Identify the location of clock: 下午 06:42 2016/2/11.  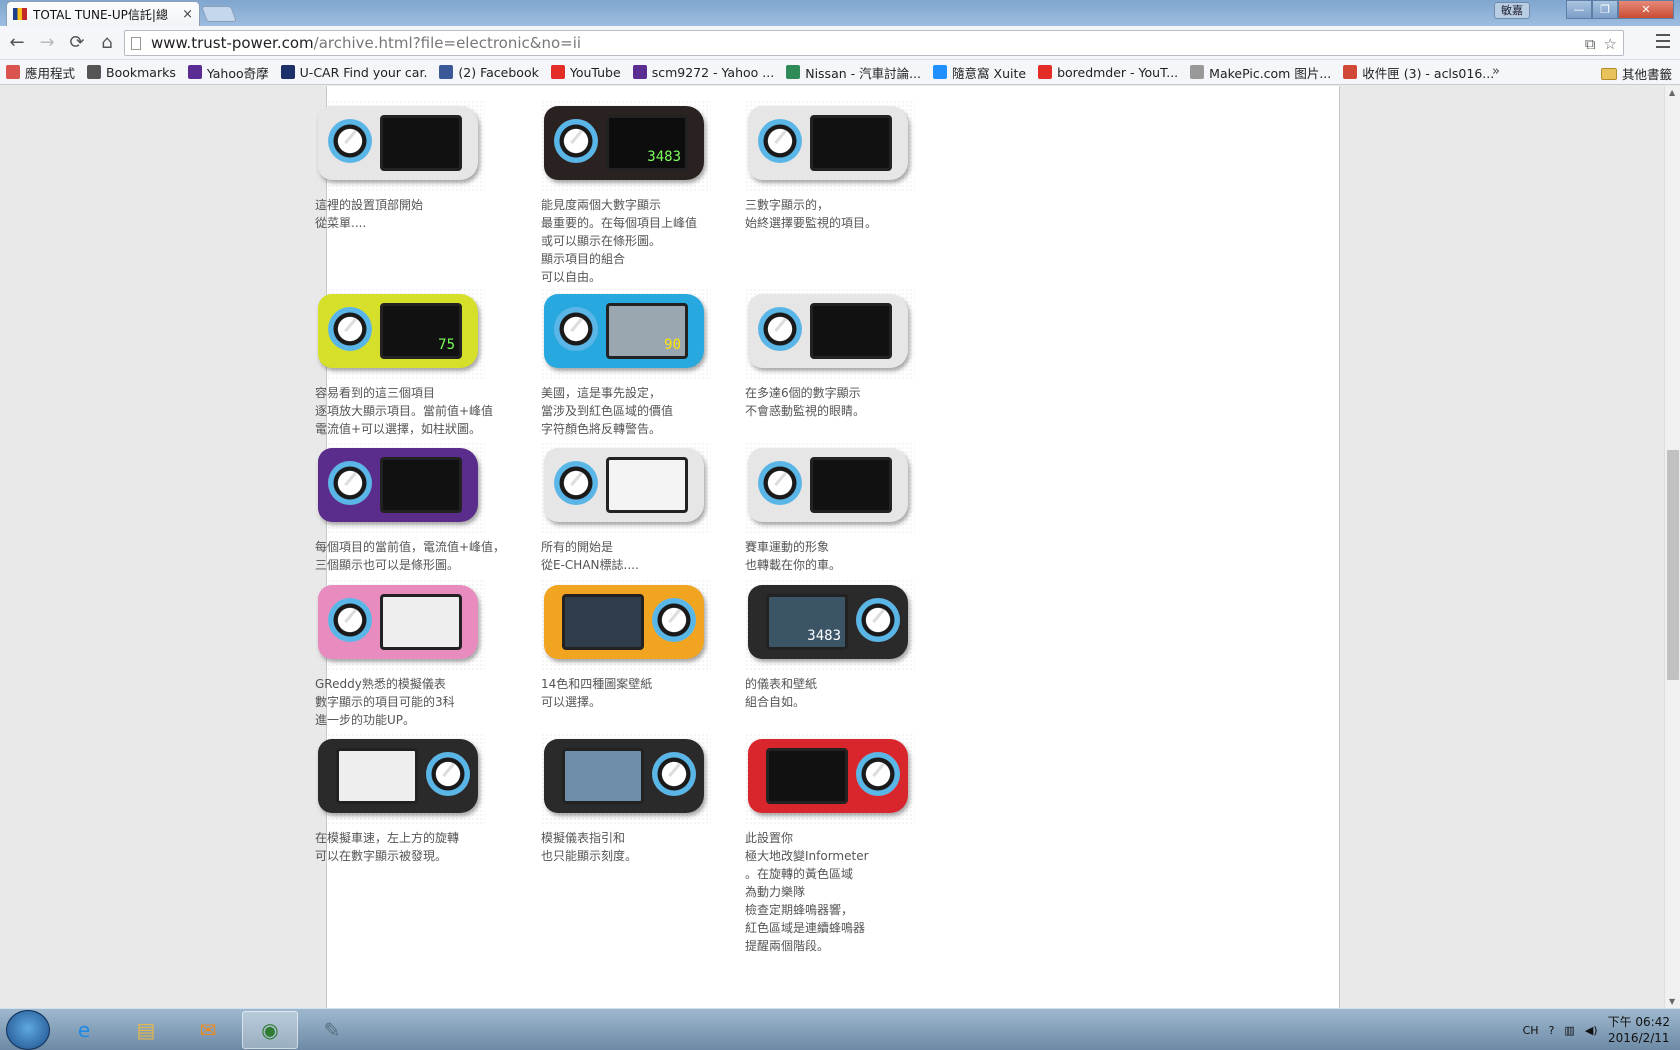
(1639, 1030).